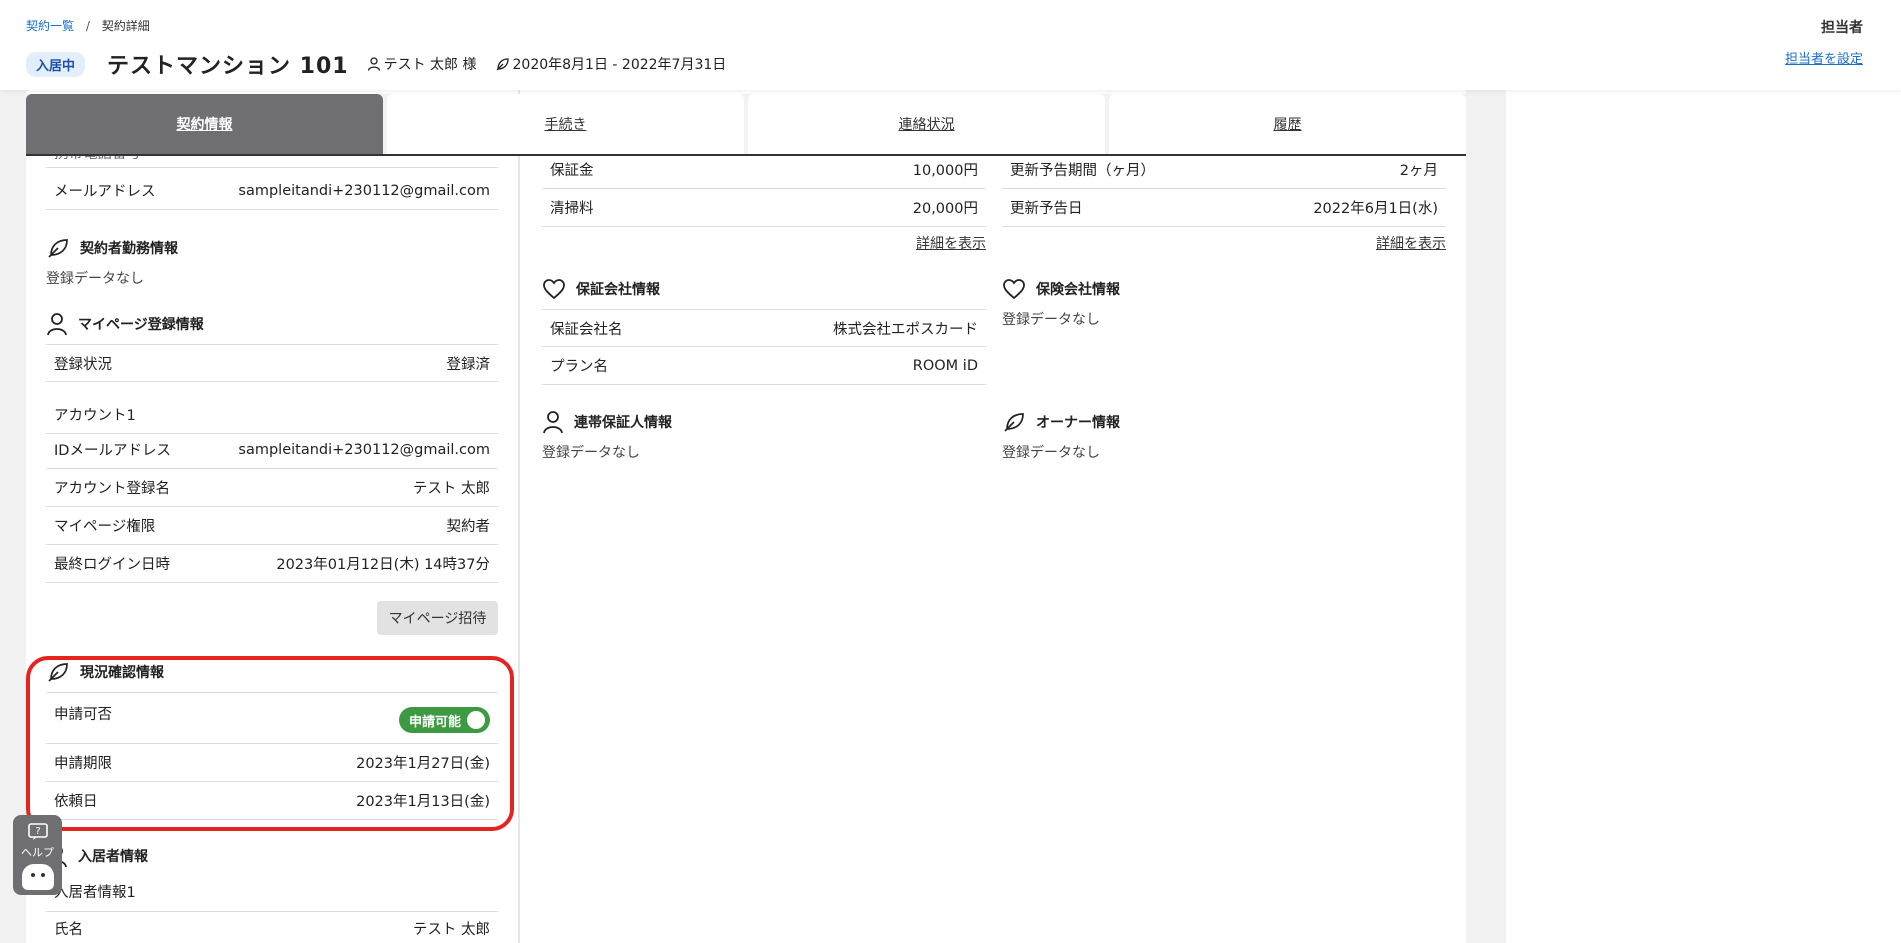 The width and height of the screenshot is (1901, 943). Describe the element at coordinates (68, 930) in the screenshot. I see `row-label: 氏名` at that location.